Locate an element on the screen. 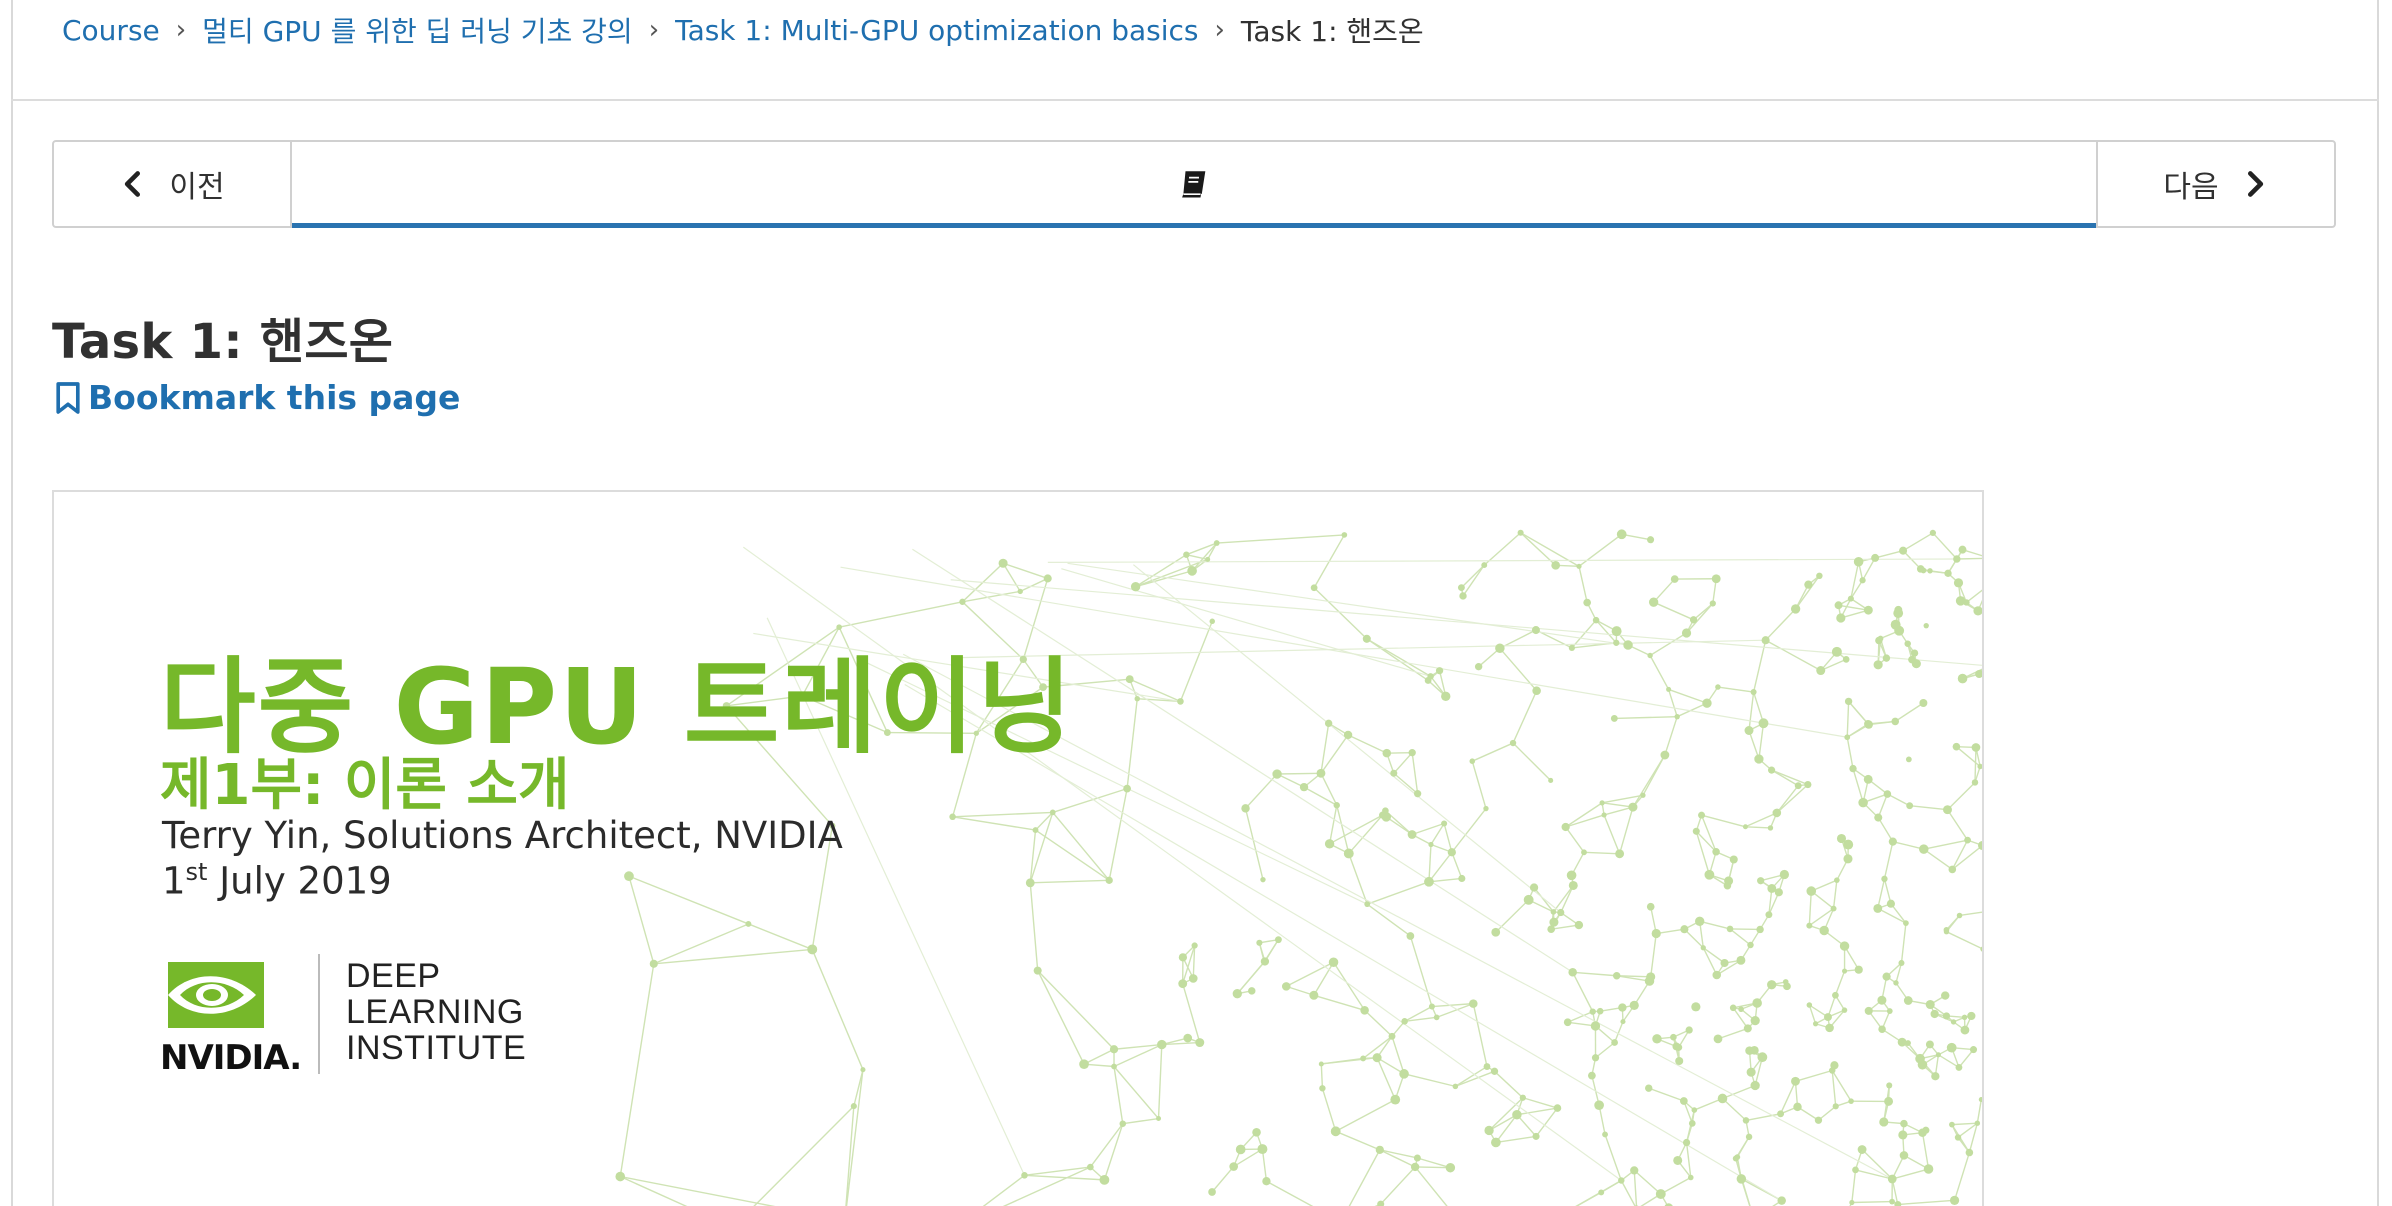  book-icon is located at coordinates (1194, 184).